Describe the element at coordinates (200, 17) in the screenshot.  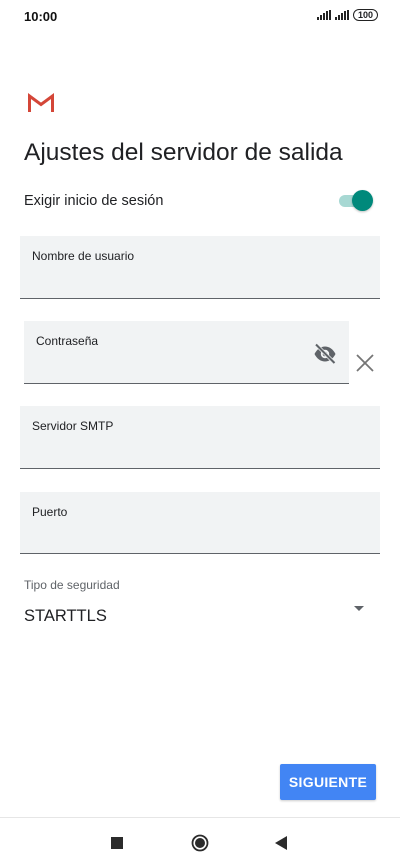
I see `status-bar: 10:00 100` at that location.